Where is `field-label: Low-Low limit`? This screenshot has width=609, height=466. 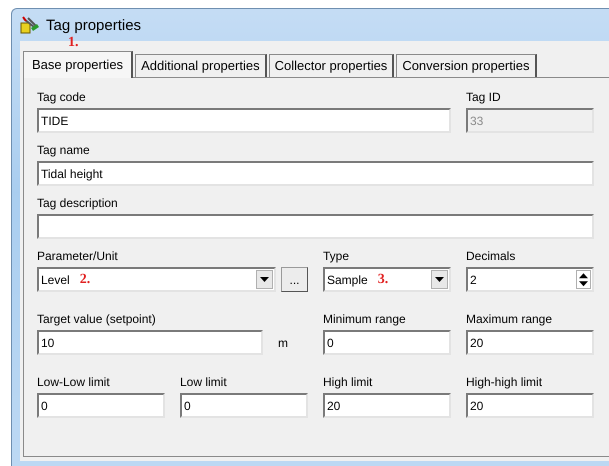
field-label: Low-Low limit is located at coordinates (74, 382).